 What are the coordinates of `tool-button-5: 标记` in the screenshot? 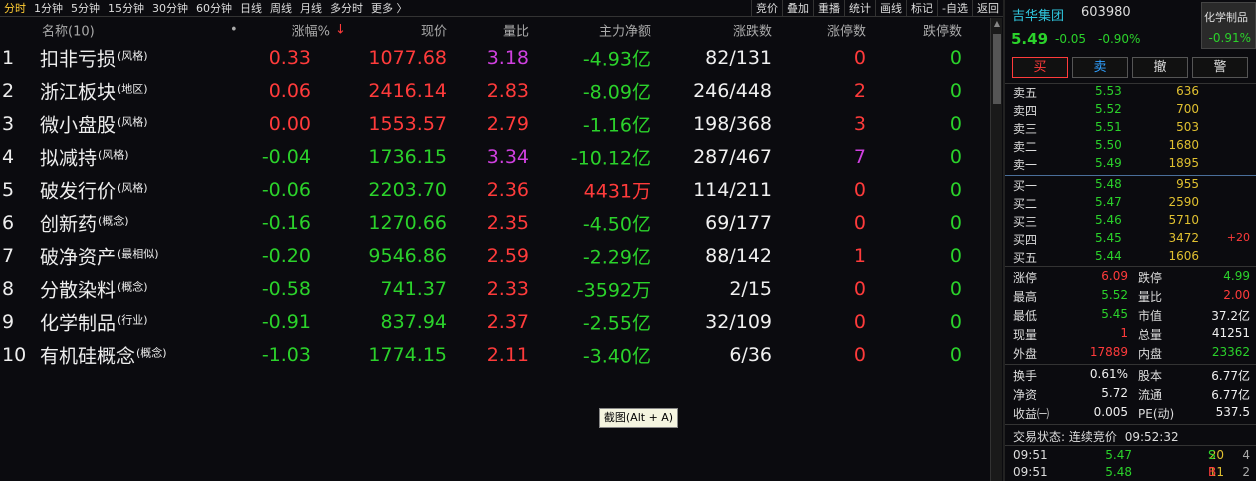 It's located at (921, 8).